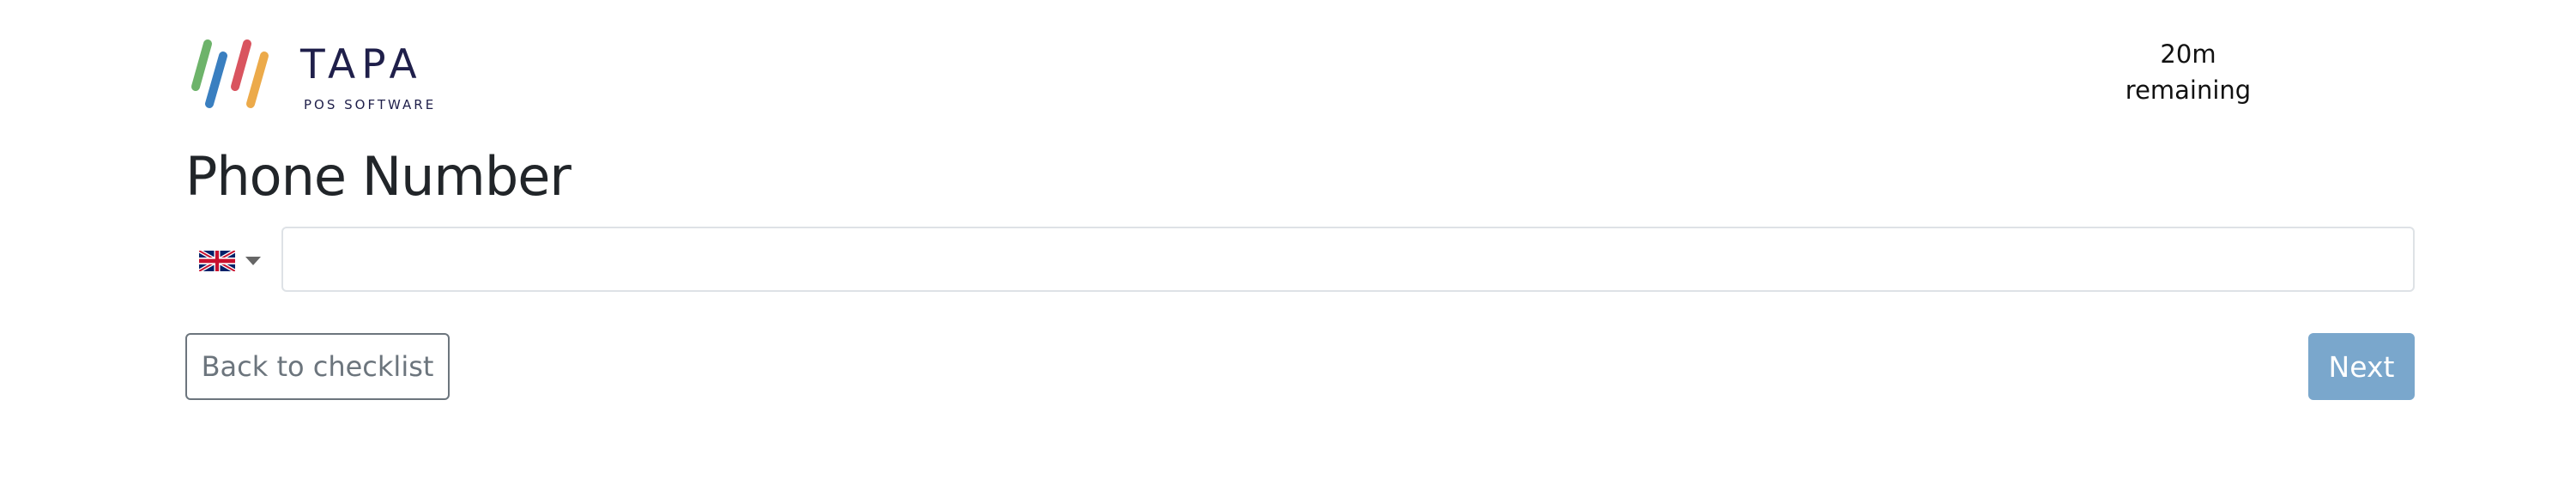 Image resolution: width=2576 pixels, height=479 pixels. Describe the element at coordinates (2188, 72) in the screenshot. I see `time-remaining: 20m remaining` at that location.